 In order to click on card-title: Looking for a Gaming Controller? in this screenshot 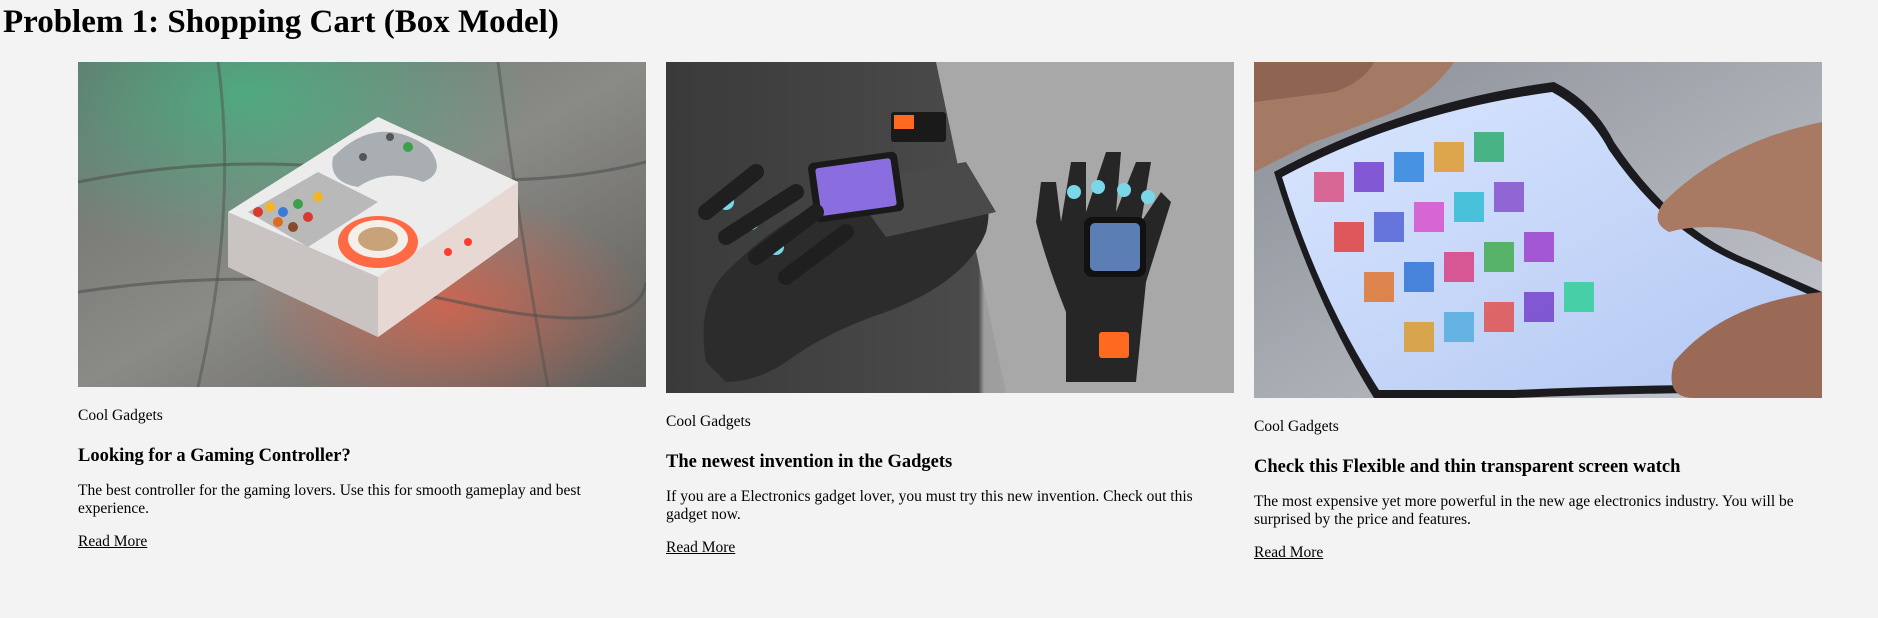, I will do `click(214, 456)`.